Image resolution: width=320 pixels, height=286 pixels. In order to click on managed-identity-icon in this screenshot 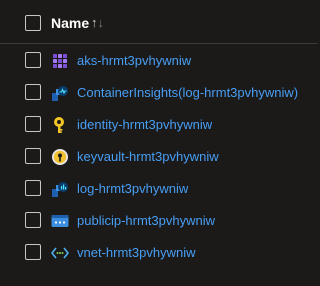, I will do `click(60, 125)`.